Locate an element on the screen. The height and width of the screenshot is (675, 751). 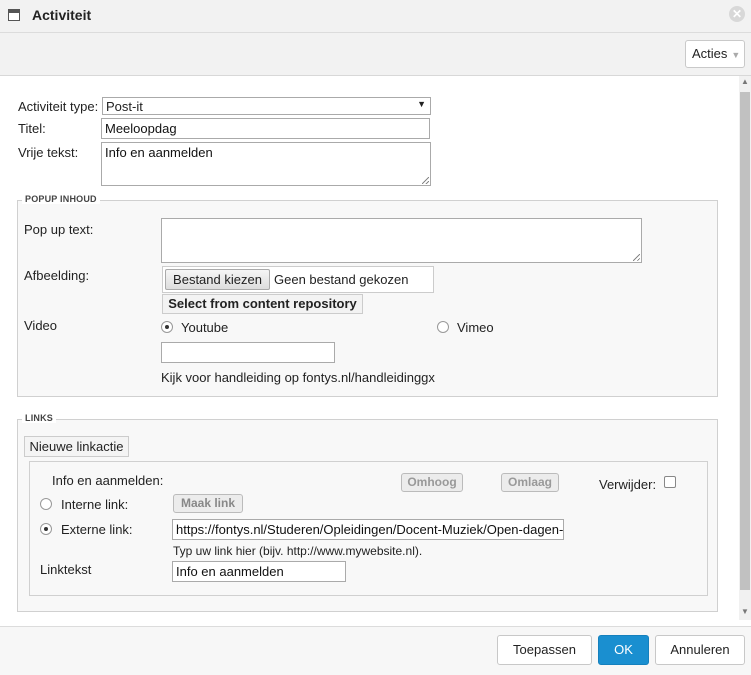
linktekst-input: Info en aanmelden is located at coordinates (259, 571).